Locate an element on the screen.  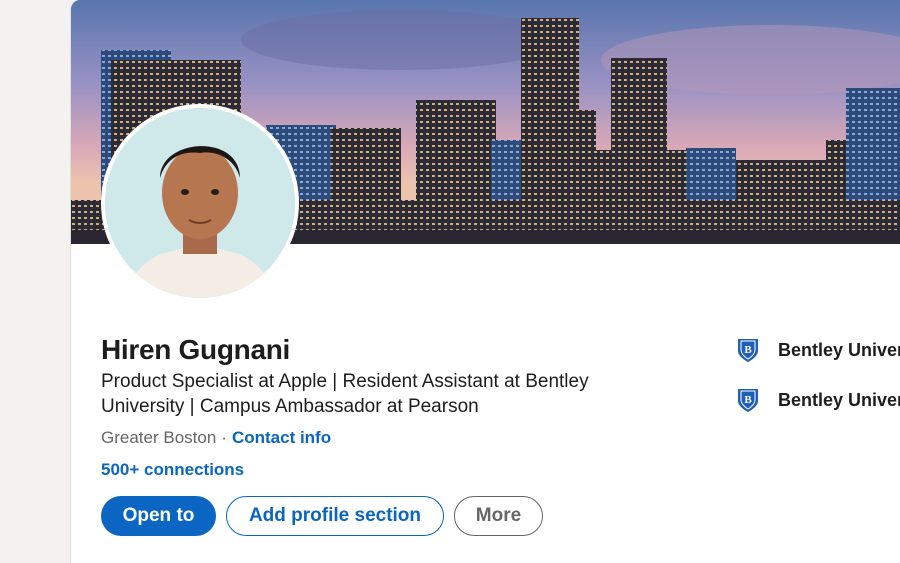
location-text: Greater Boston is located at coordinates (159, 437).